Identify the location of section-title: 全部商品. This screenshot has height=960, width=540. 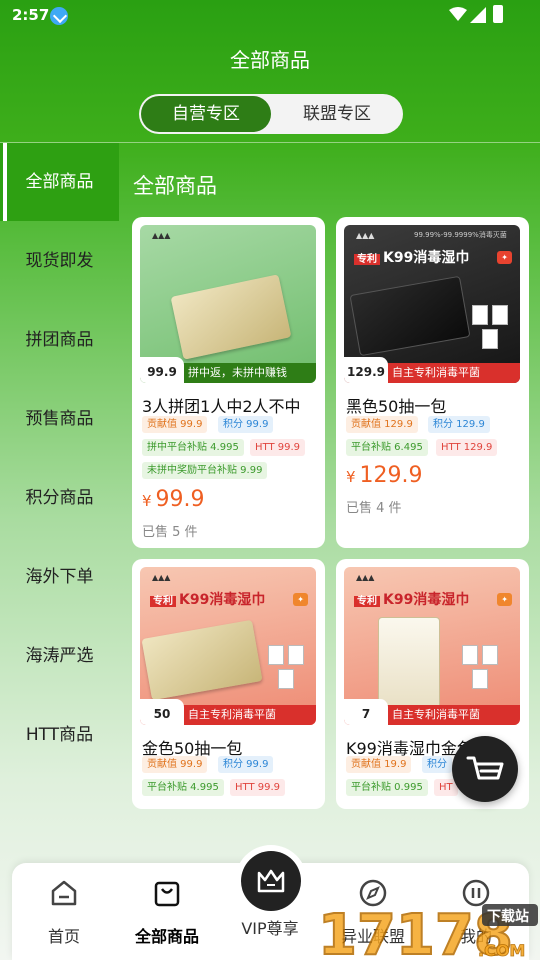
(175, 186).